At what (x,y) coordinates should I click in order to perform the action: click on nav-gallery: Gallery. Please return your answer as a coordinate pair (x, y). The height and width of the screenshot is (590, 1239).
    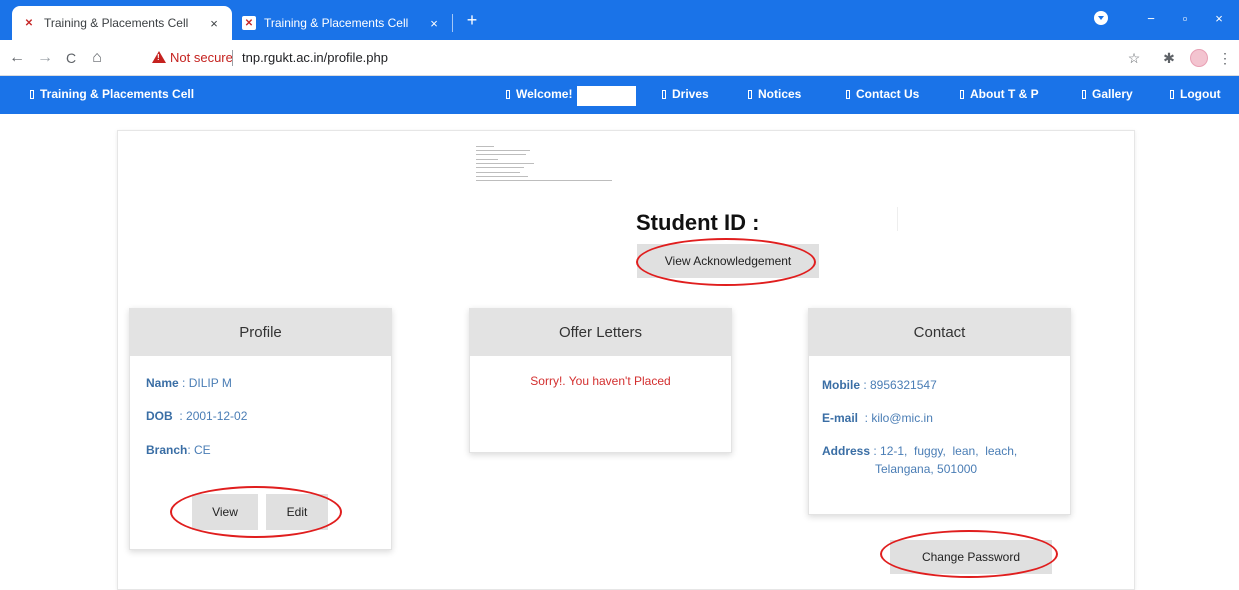
    Looking at the image, I should click on (1107, 94).